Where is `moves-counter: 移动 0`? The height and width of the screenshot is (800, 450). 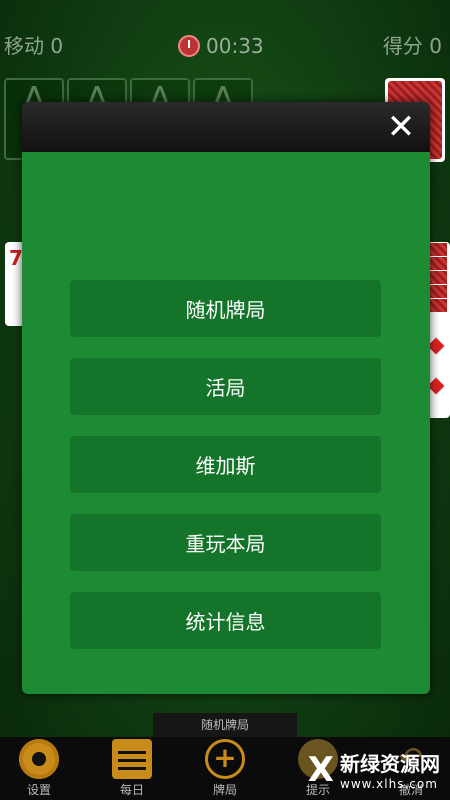 moves-counter: 移动 0 is located at coordinates (34, 46).